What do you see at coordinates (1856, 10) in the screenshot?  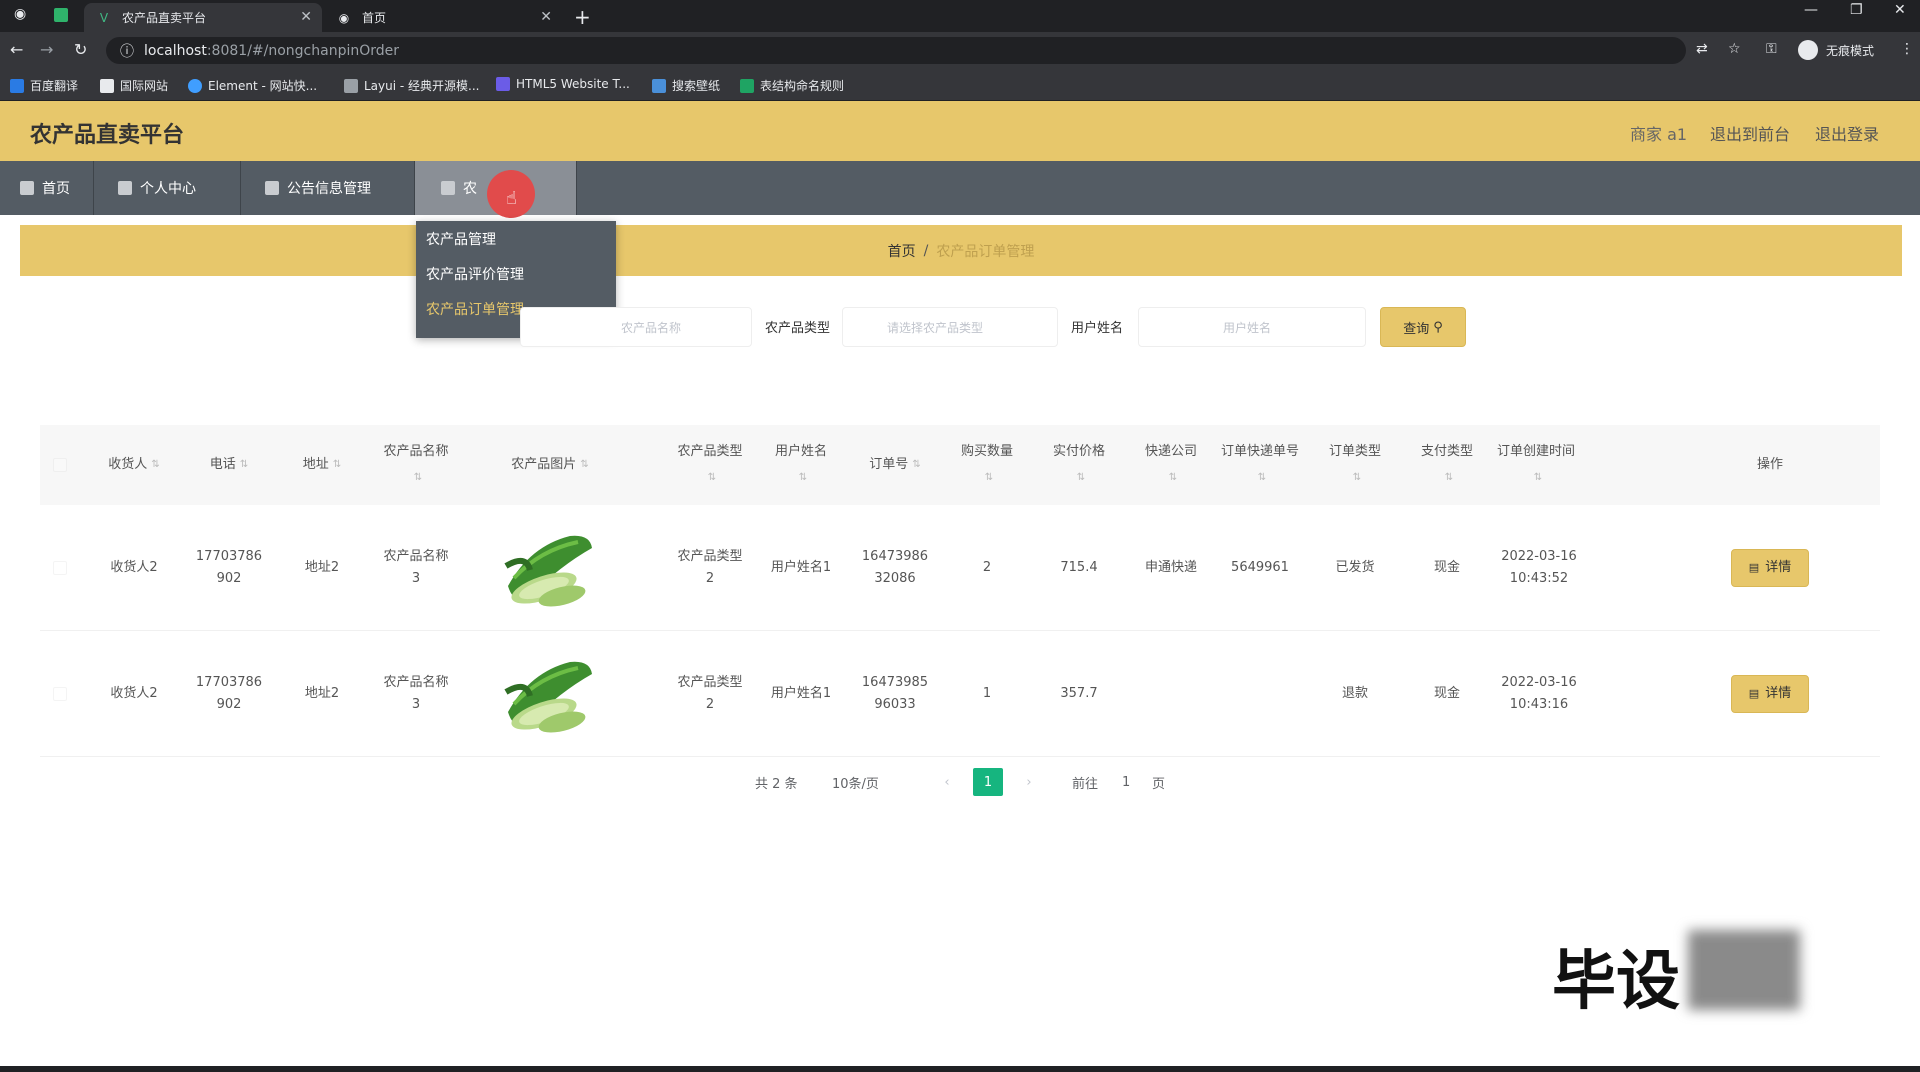 I see `restore-icon: ❐` at bounding box center [1856, 10].